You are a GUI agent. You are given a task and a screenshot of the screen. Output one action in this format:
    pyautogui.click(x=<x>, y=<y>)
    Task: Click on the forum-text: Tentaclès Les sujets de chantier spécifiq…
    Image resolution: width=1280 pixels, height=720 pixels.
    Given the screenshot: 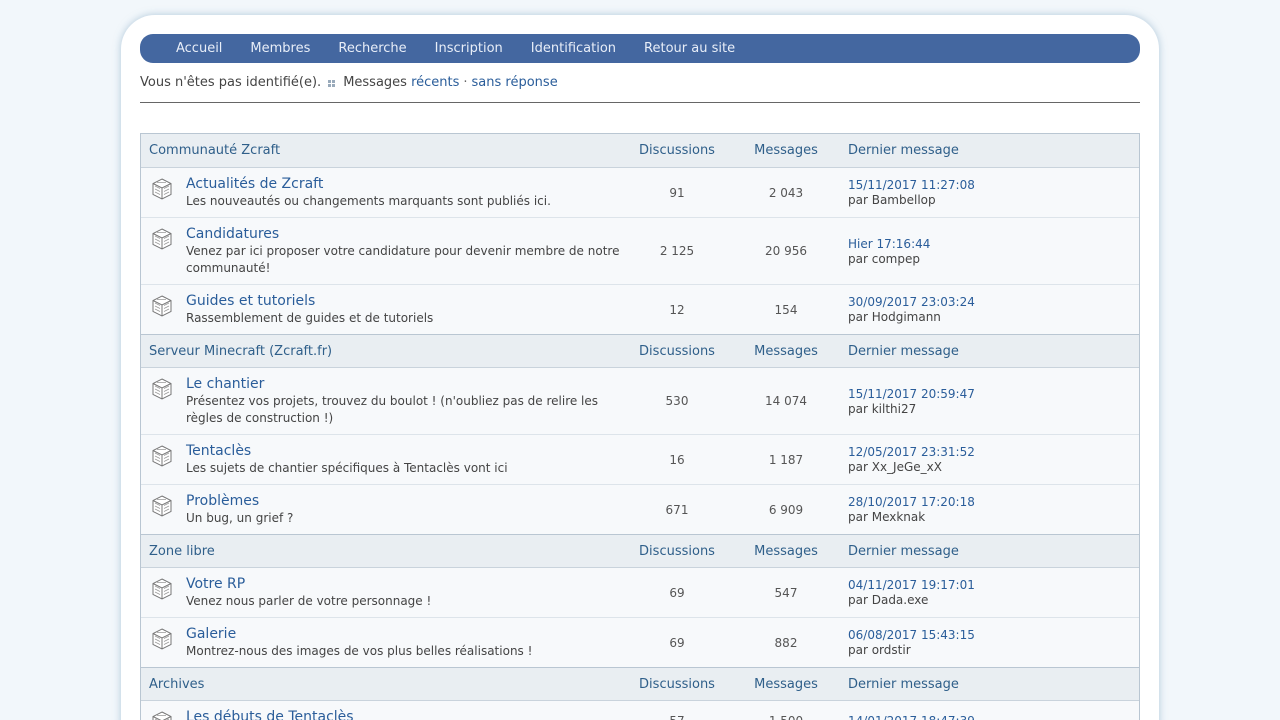 What is the action you would take?
    pyautogui.click(x=347, y=459)
    